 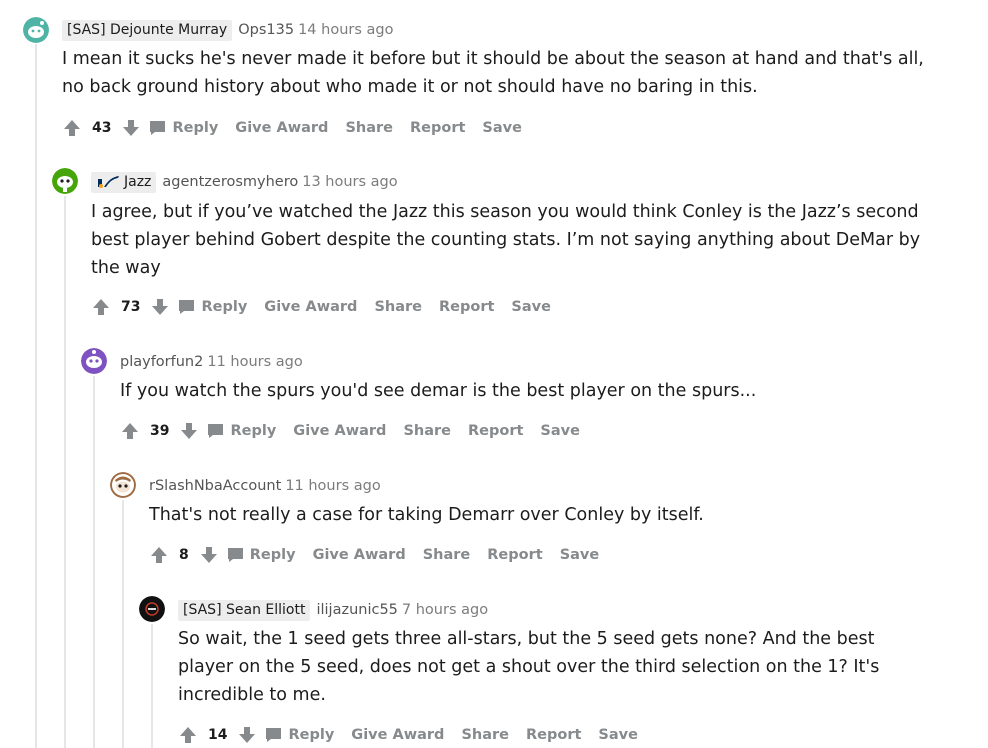 I want to click on comment-actions: 8 Reply Give Award Share Report Save, so click(x=382, y=555).